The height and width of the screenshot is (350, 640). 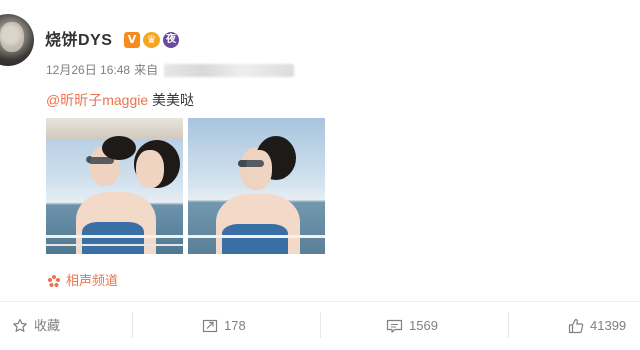 I want to click on verified-badge-icon: V, so click(x=132, y=40).